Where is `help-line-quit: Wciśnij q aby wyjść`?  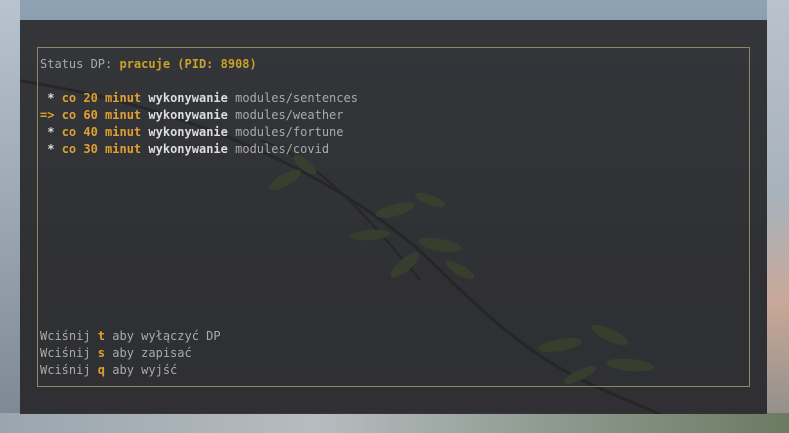 help-line-quit: Wciśnij q aby wyjść is located at coordinates (108, 370).